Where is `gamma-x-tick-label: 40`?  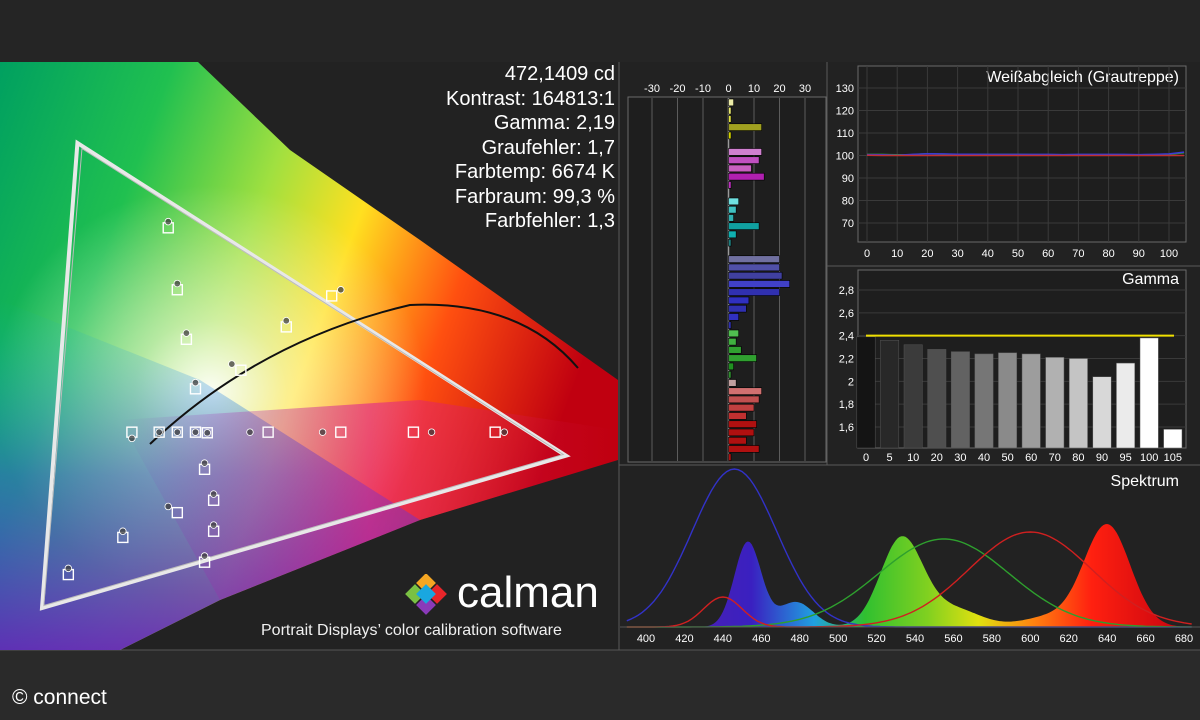
gamma-x-tick-label: 40 is located at coordinates (984, 458).